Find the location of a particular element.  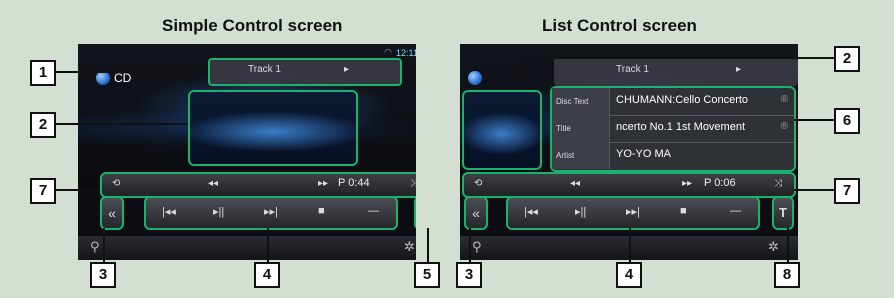

signal-icon: ◠ is located at coordinates (388, 52).